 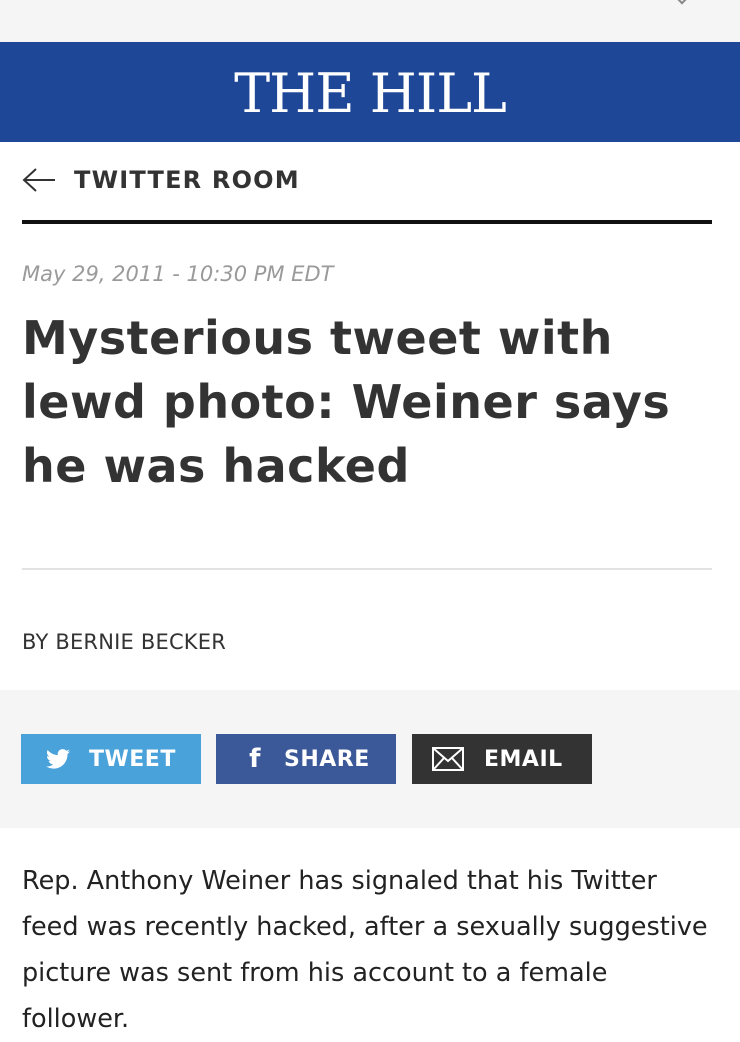 What do you see at coordinates (39, 180) in the screenshot?
I see `arrow-left-icon` at bounding box center [39, 180].